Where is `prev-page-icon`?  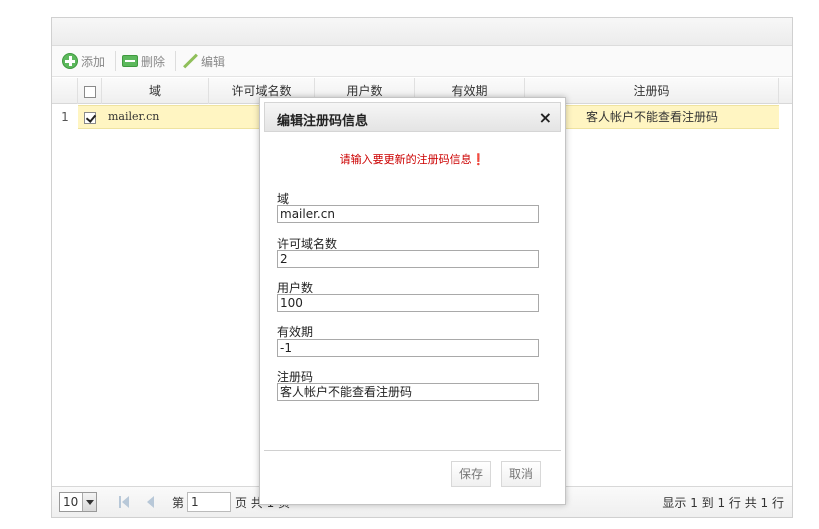
prev-page-icon is located at coordinates (150, 502).